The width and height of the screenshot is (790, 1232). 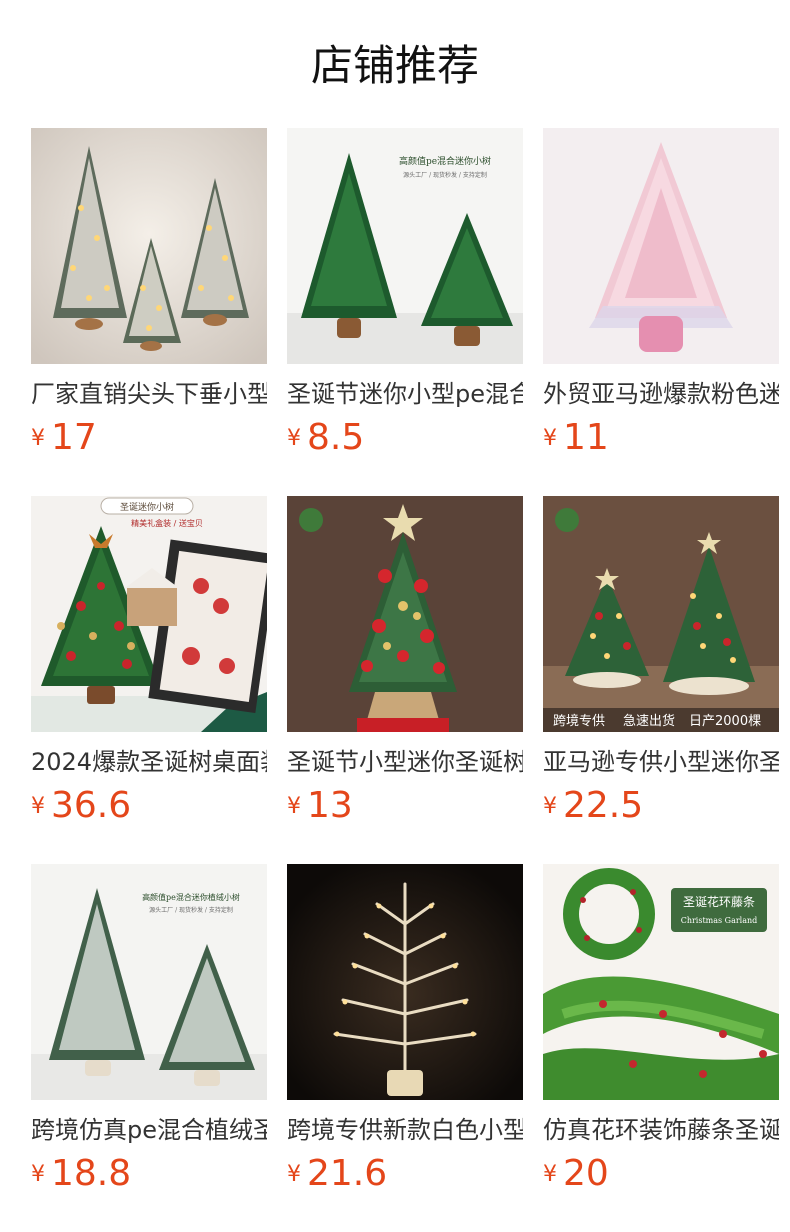 What do you see at coordinates (394, 65) in the screenshot?
I see `page-title: 店铺推荐` at bounding box center [394, 65].